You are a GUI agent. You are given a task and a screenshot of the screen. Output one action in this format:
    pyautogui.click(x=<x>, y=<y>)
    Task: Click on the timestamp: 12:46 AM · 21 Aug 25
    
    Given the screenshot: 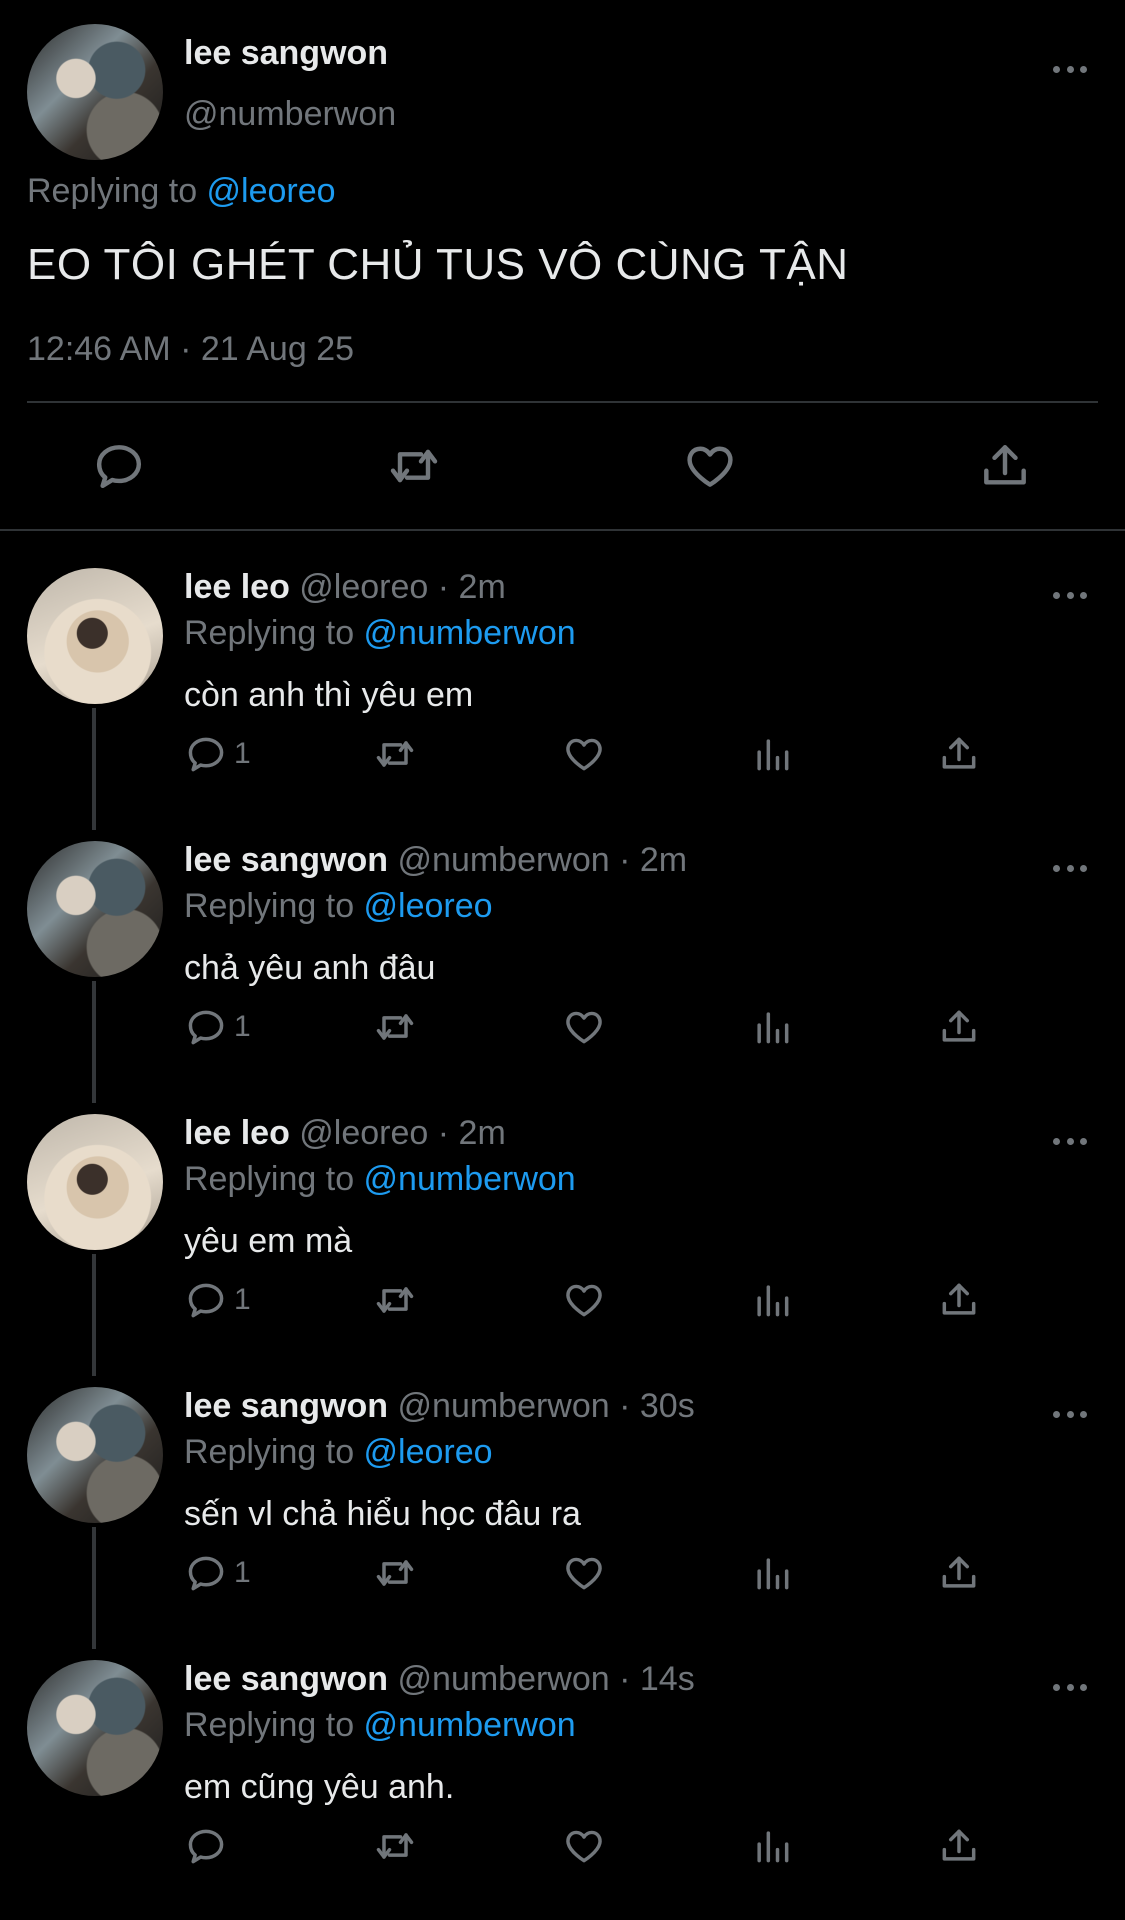 What is the action you would take?
    pyautogui.click(x=190, y=349)
    